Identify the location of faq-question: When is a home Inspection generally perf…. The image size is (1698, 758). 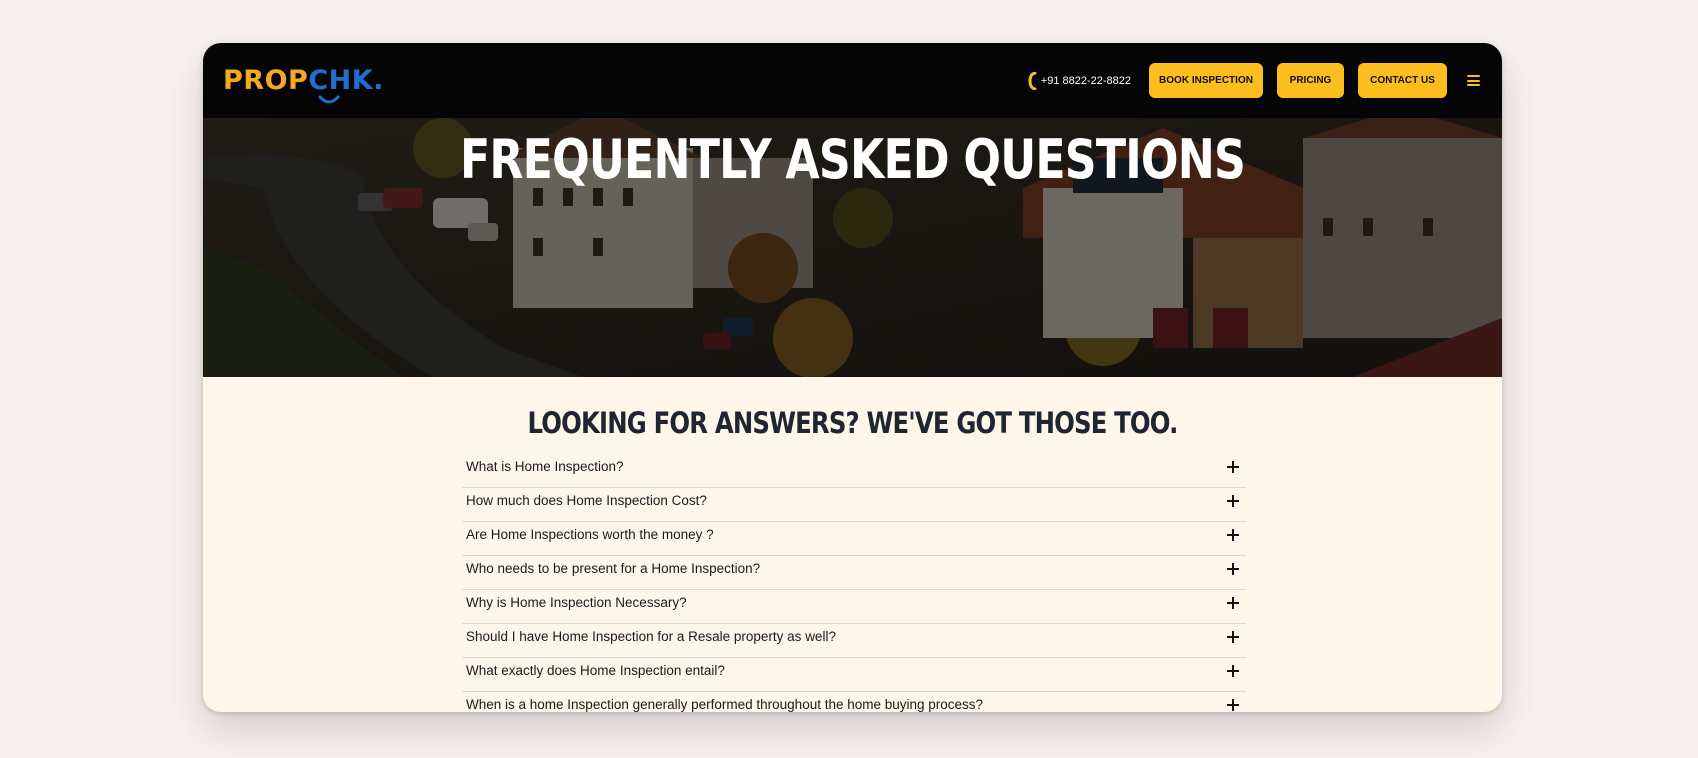
(725, 704).